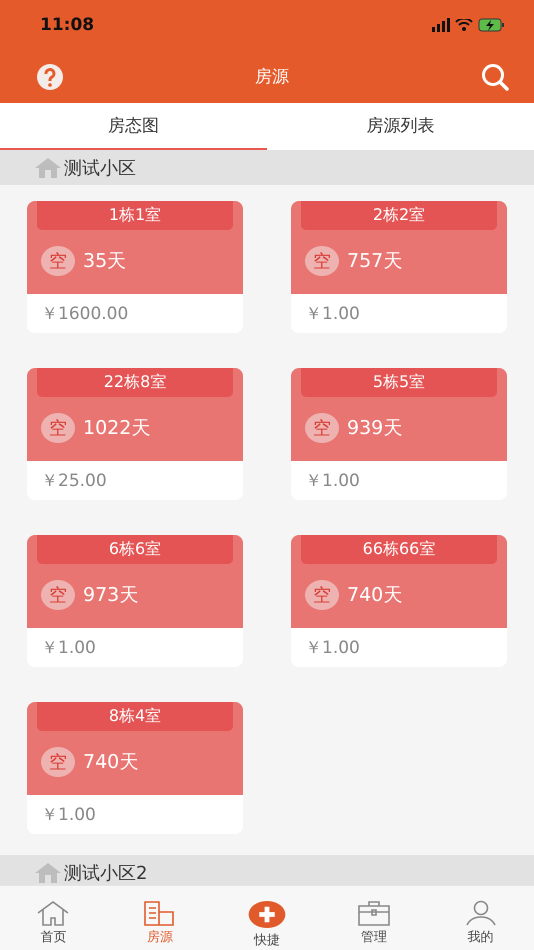 The image size is (534, 950). I want to click on home-icon, so click(53, 913).